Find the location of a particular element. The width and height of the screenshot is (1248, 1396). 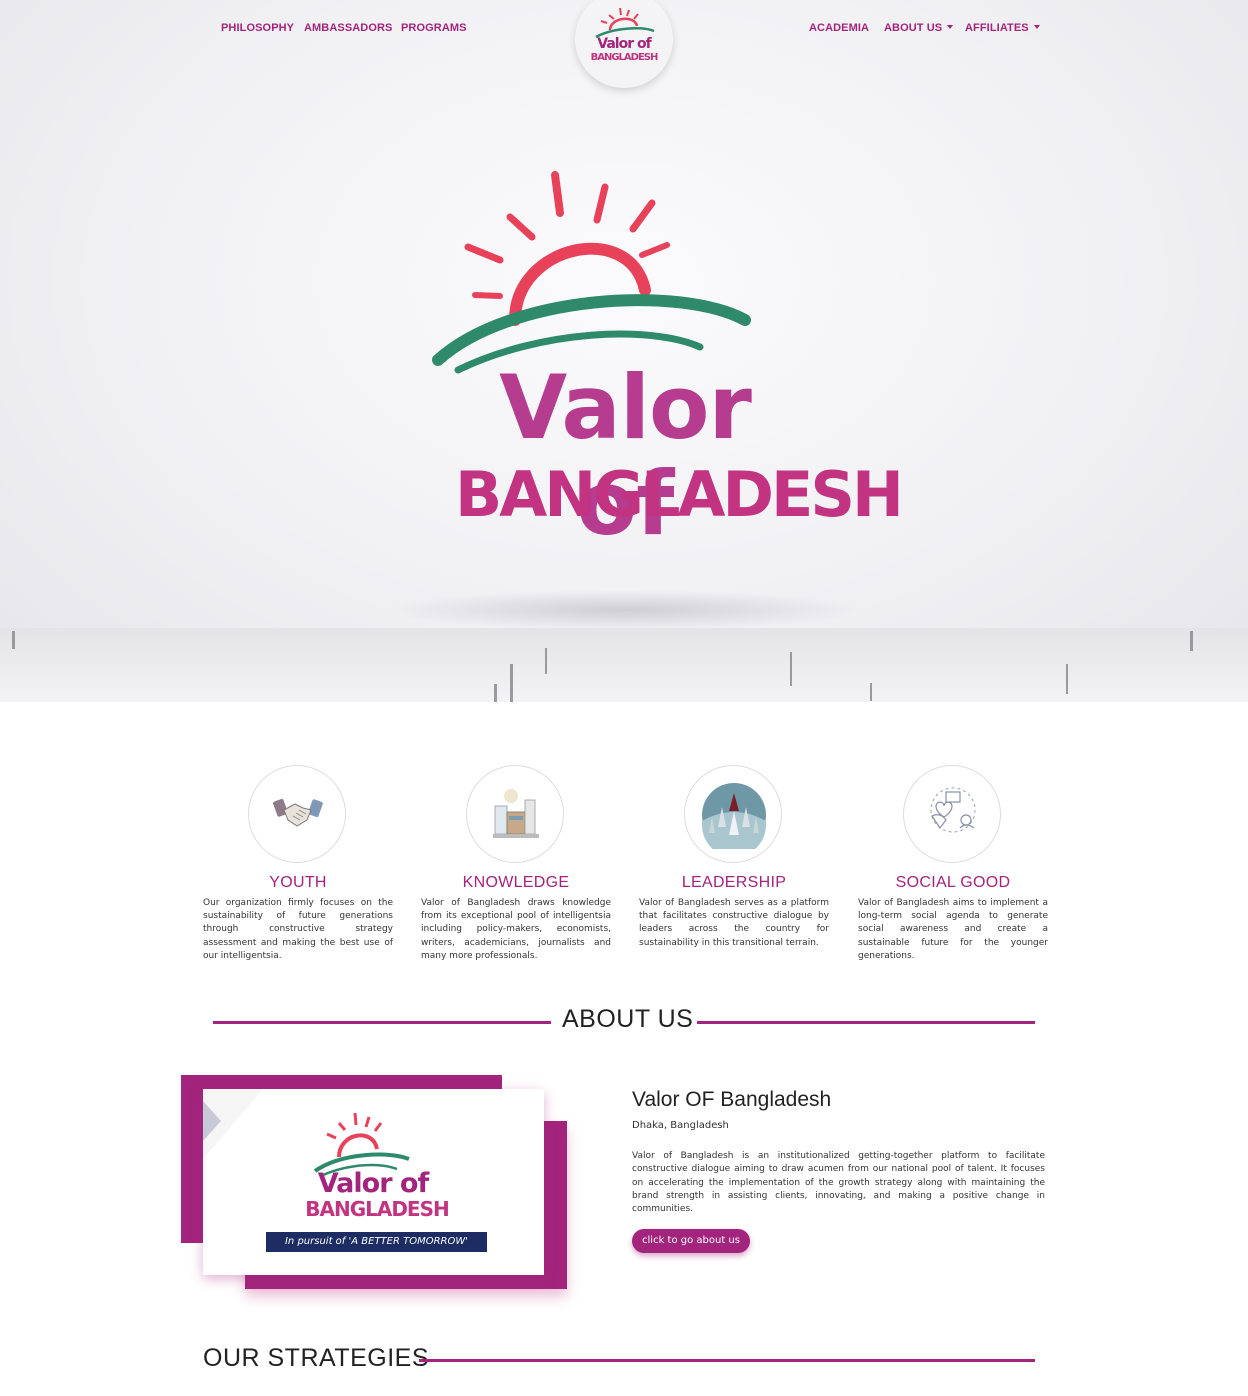

about-org-name: Valor OF Bangladesh is located at coordinates (732, 1099).